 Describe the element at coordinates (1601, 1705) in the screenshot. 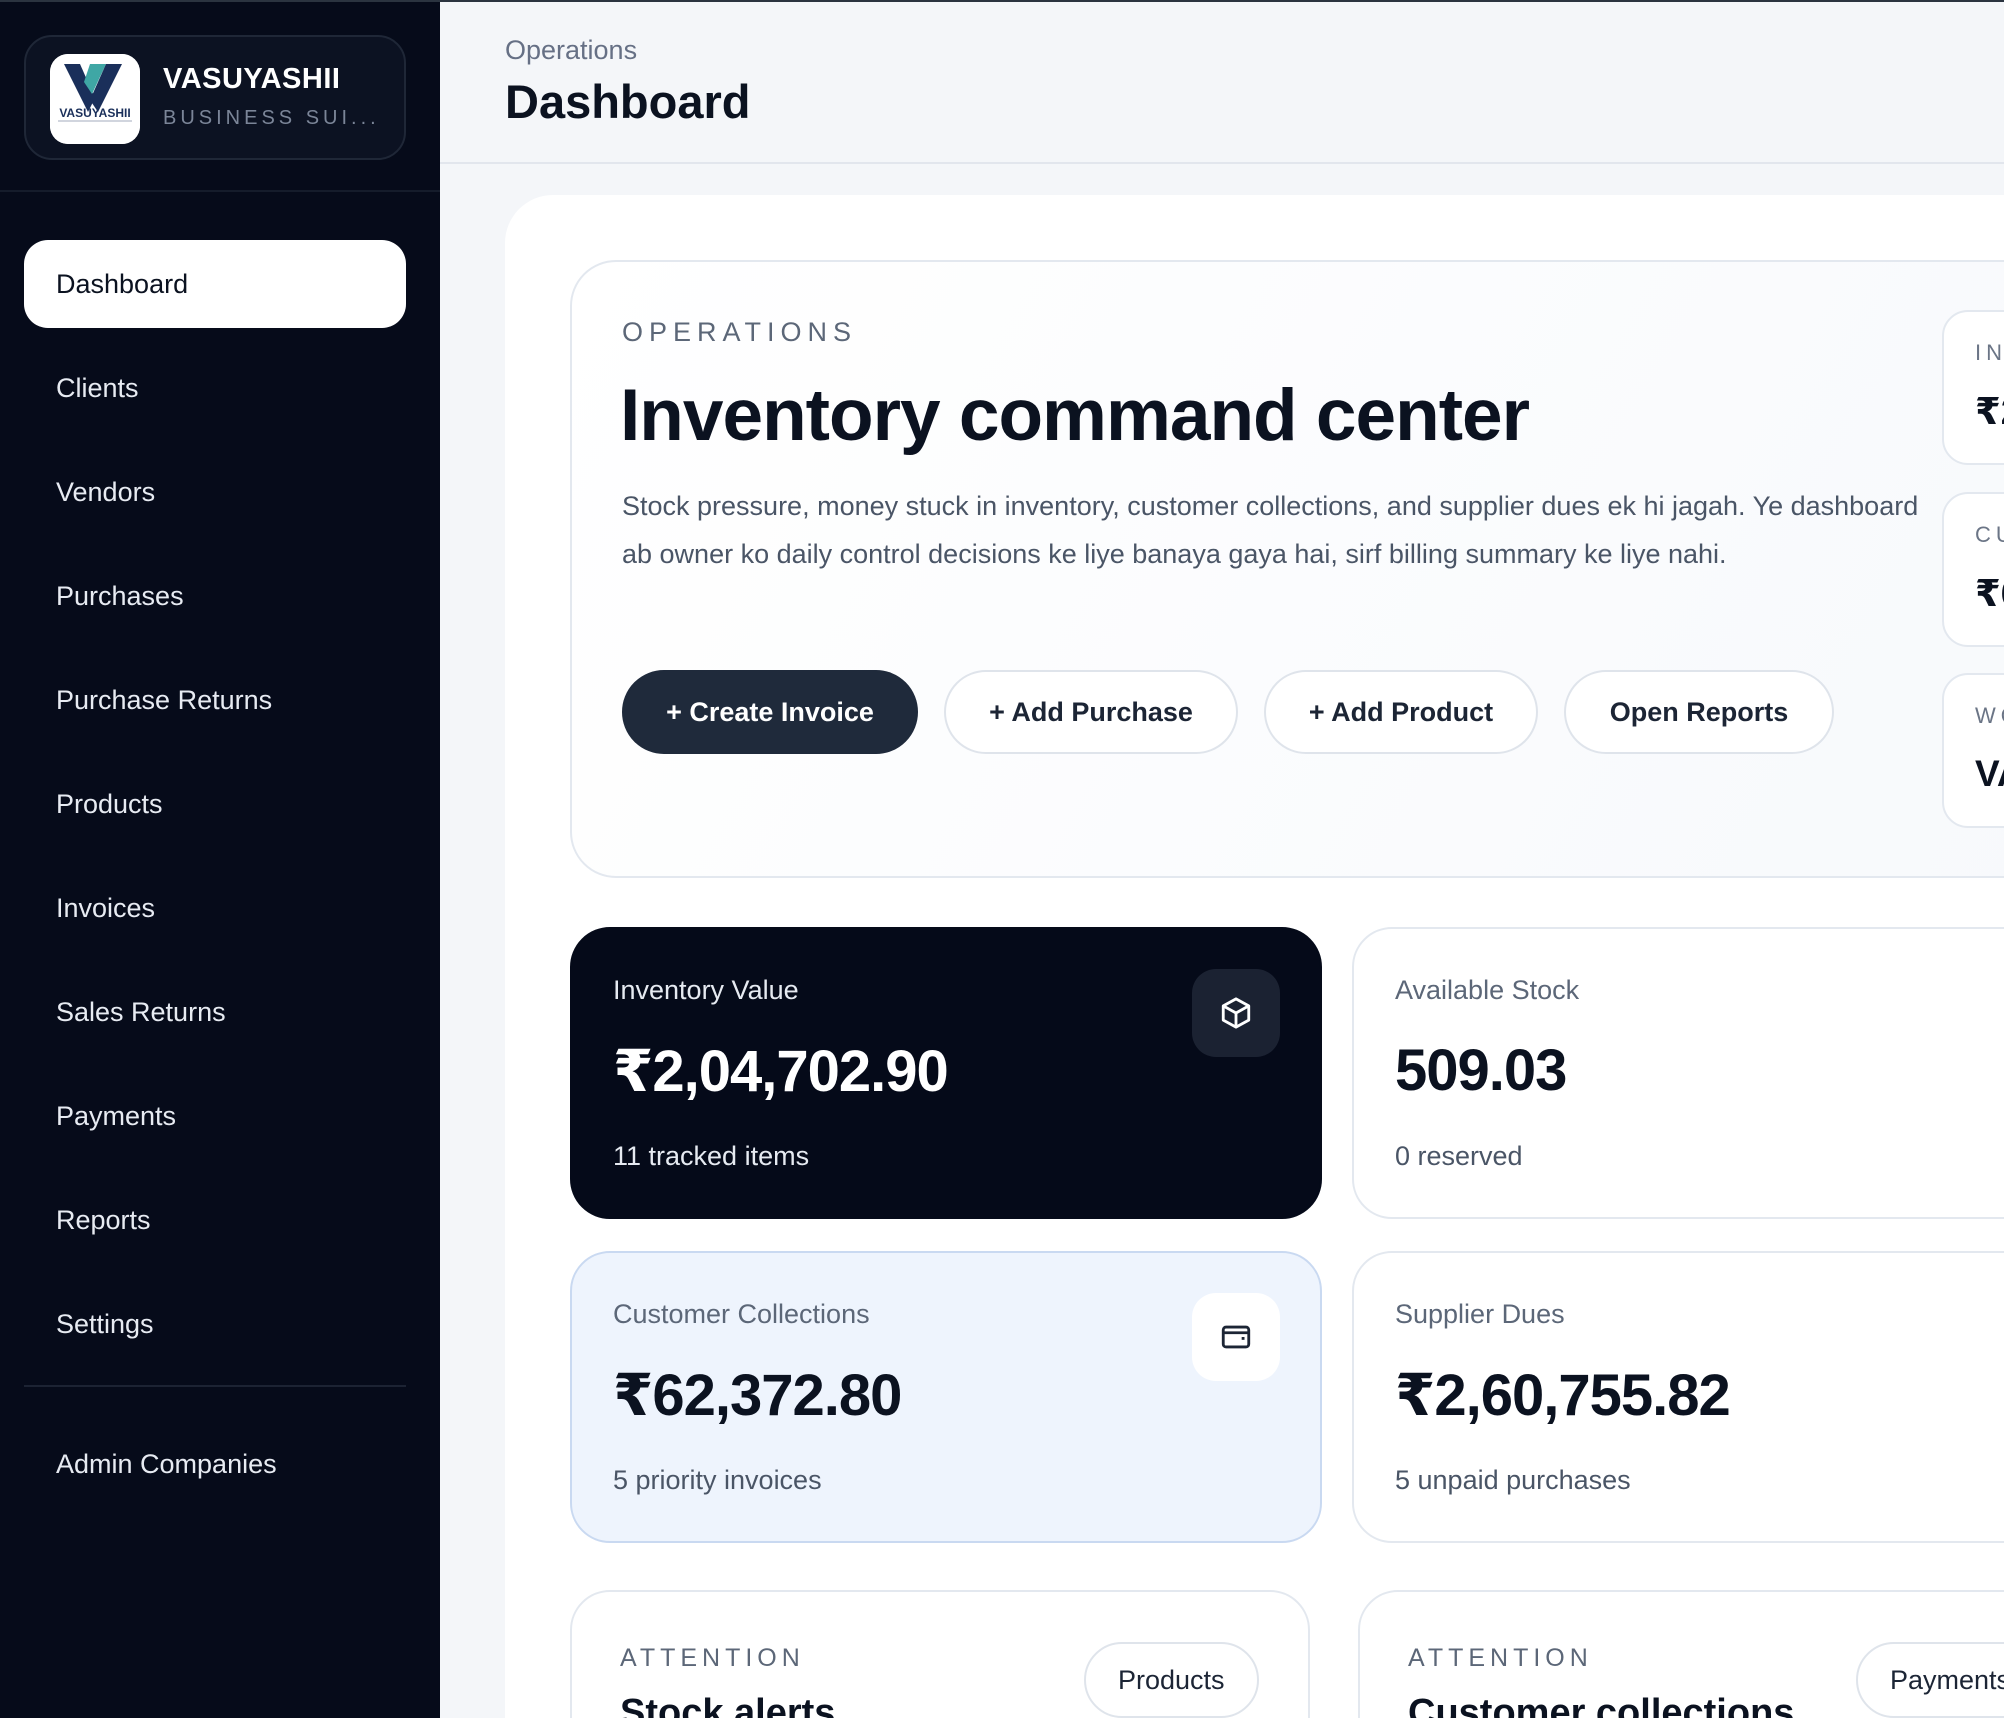

I see `attention-title: Customer collections` at that location.